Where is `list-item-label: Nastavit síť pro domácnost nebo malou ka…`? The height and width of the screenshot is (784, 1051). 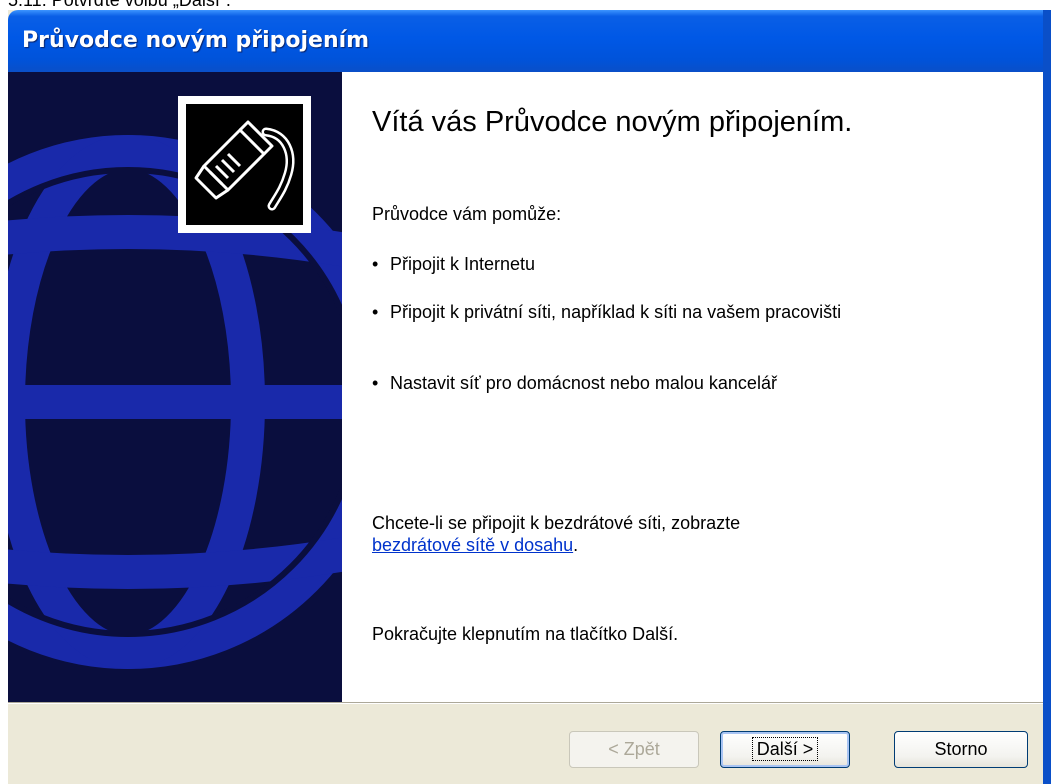
list-item-label: Nastavit síť pro domácnost nebo malou ka… is located at coordinates (583, 383).